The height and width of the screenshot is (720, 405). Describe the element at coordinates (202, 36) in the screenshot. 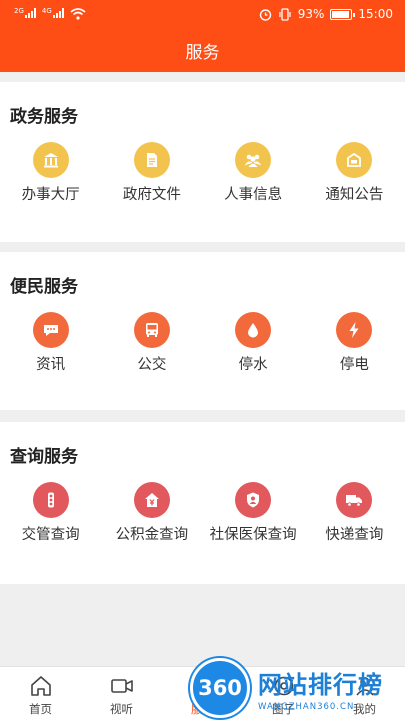

I see `app-header: 2G 4G 93% 15:00 服务` at that location.